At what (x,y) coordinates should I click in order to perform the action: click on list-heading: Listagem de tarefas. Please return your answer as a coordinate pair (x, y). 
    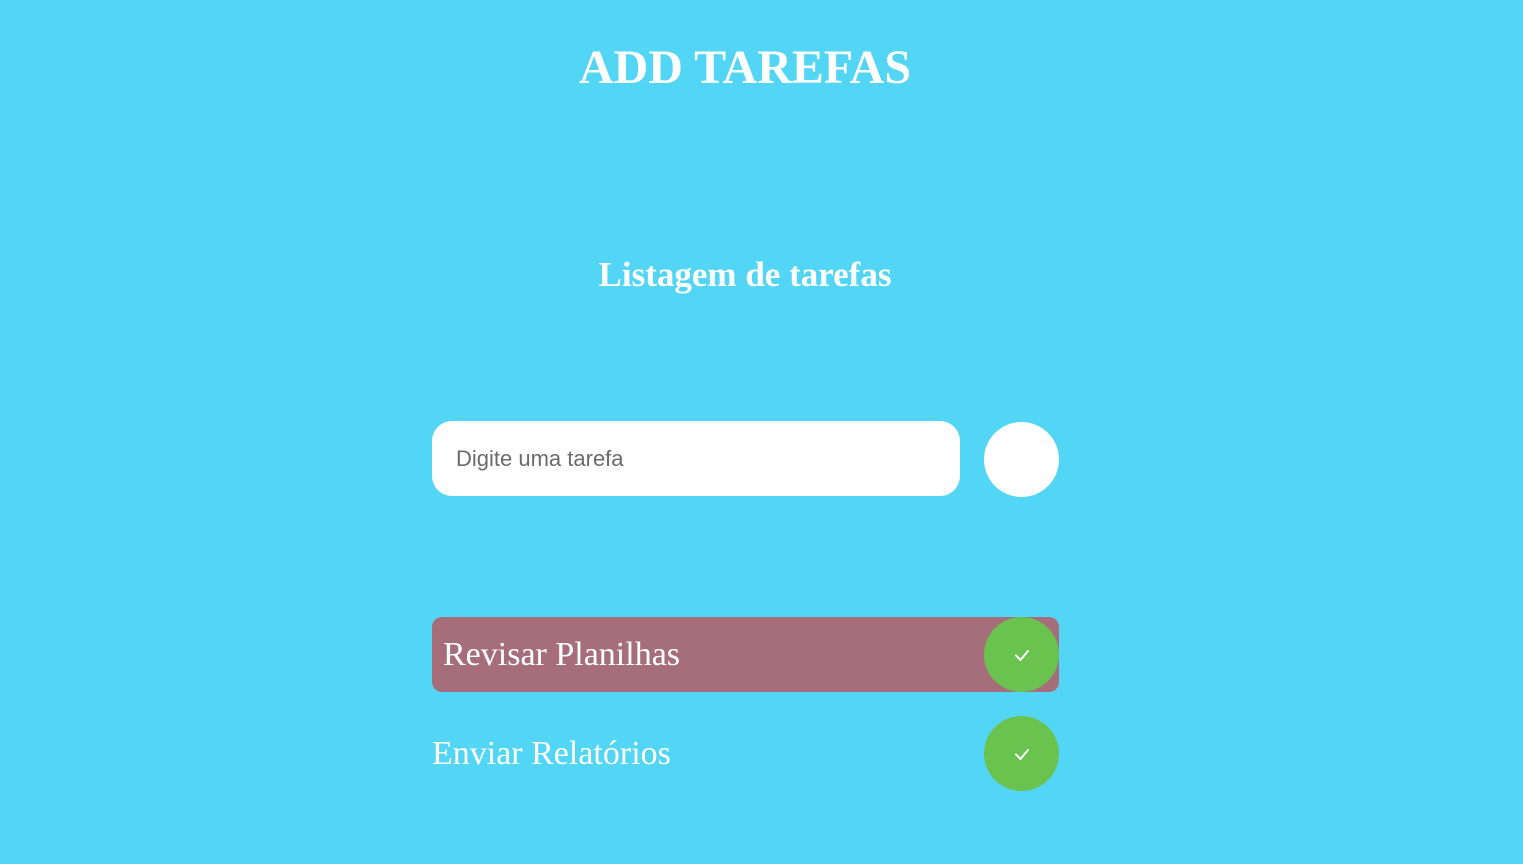
    Looking at the image, I should click on (745, 274).